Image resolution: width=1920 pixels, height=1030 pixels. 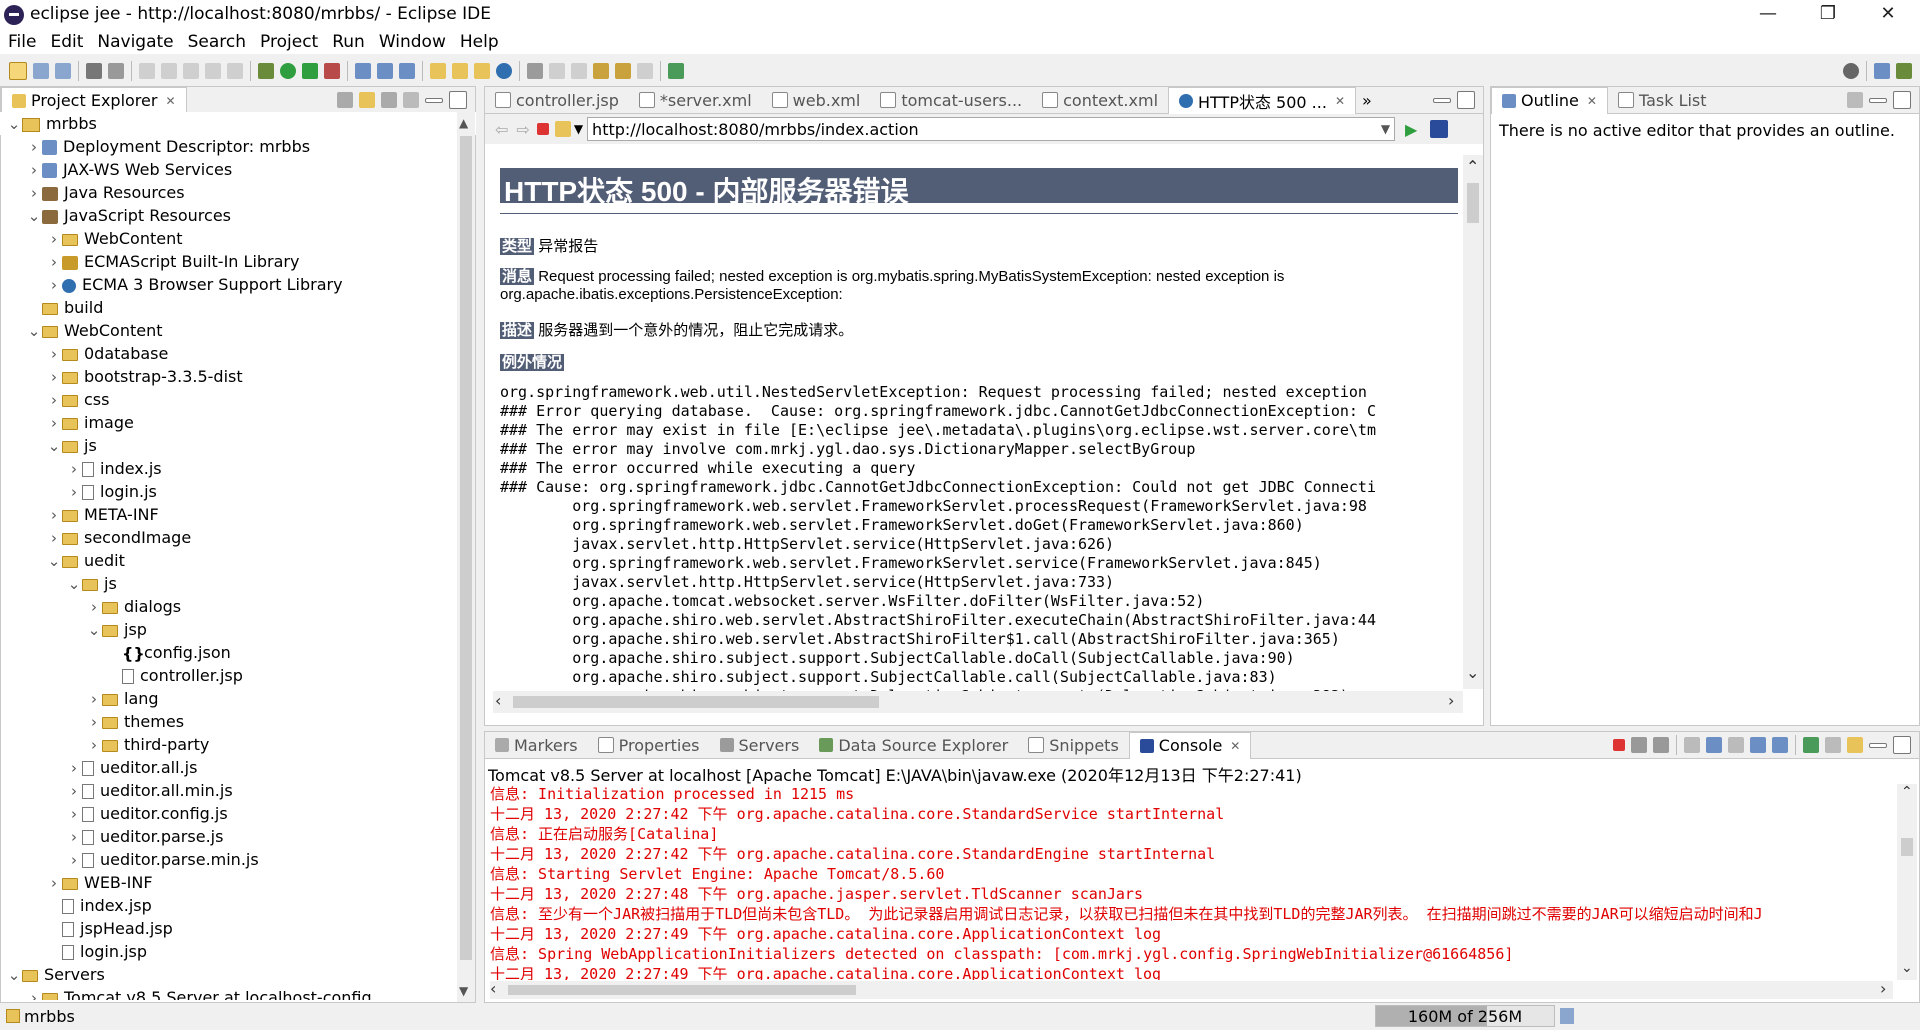 I want to click on stop-icon, so click(x=542, y=129).